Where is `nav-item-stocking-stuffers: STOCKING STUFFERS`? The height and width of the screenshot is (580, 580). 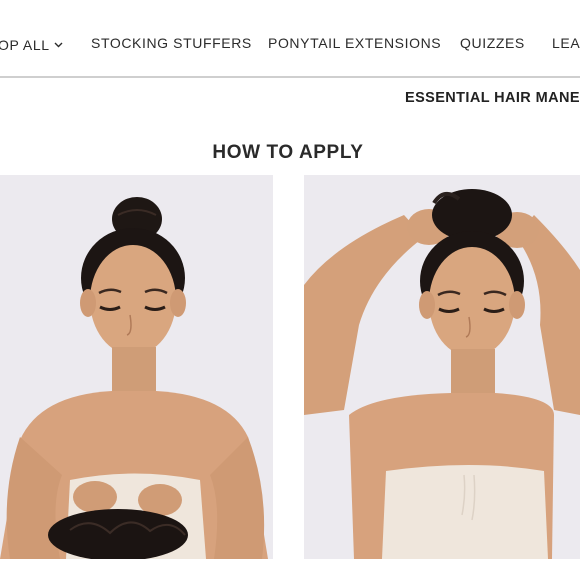 nav-item-stocking-stuffers: STOCKING STUFFERS is located at coordinates (171, 43).